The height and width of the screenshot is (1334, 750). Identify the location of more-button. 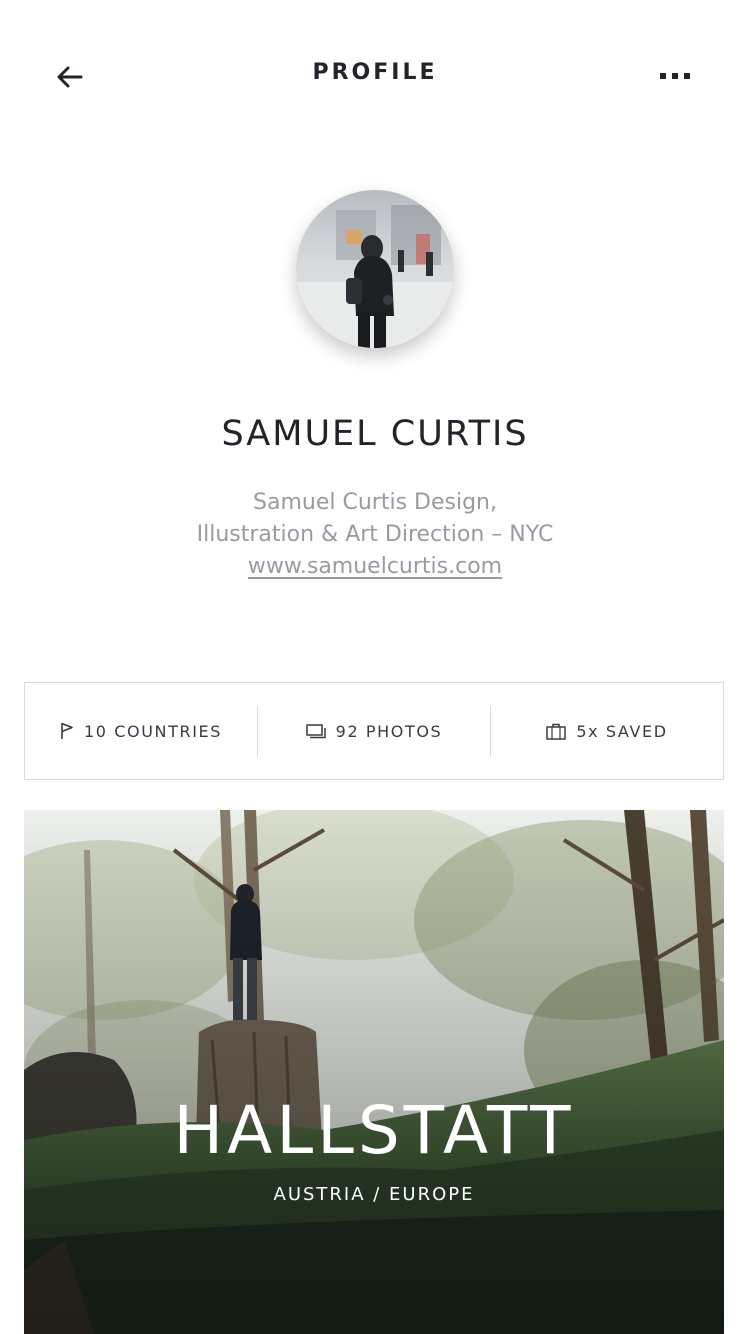
(675, 76).